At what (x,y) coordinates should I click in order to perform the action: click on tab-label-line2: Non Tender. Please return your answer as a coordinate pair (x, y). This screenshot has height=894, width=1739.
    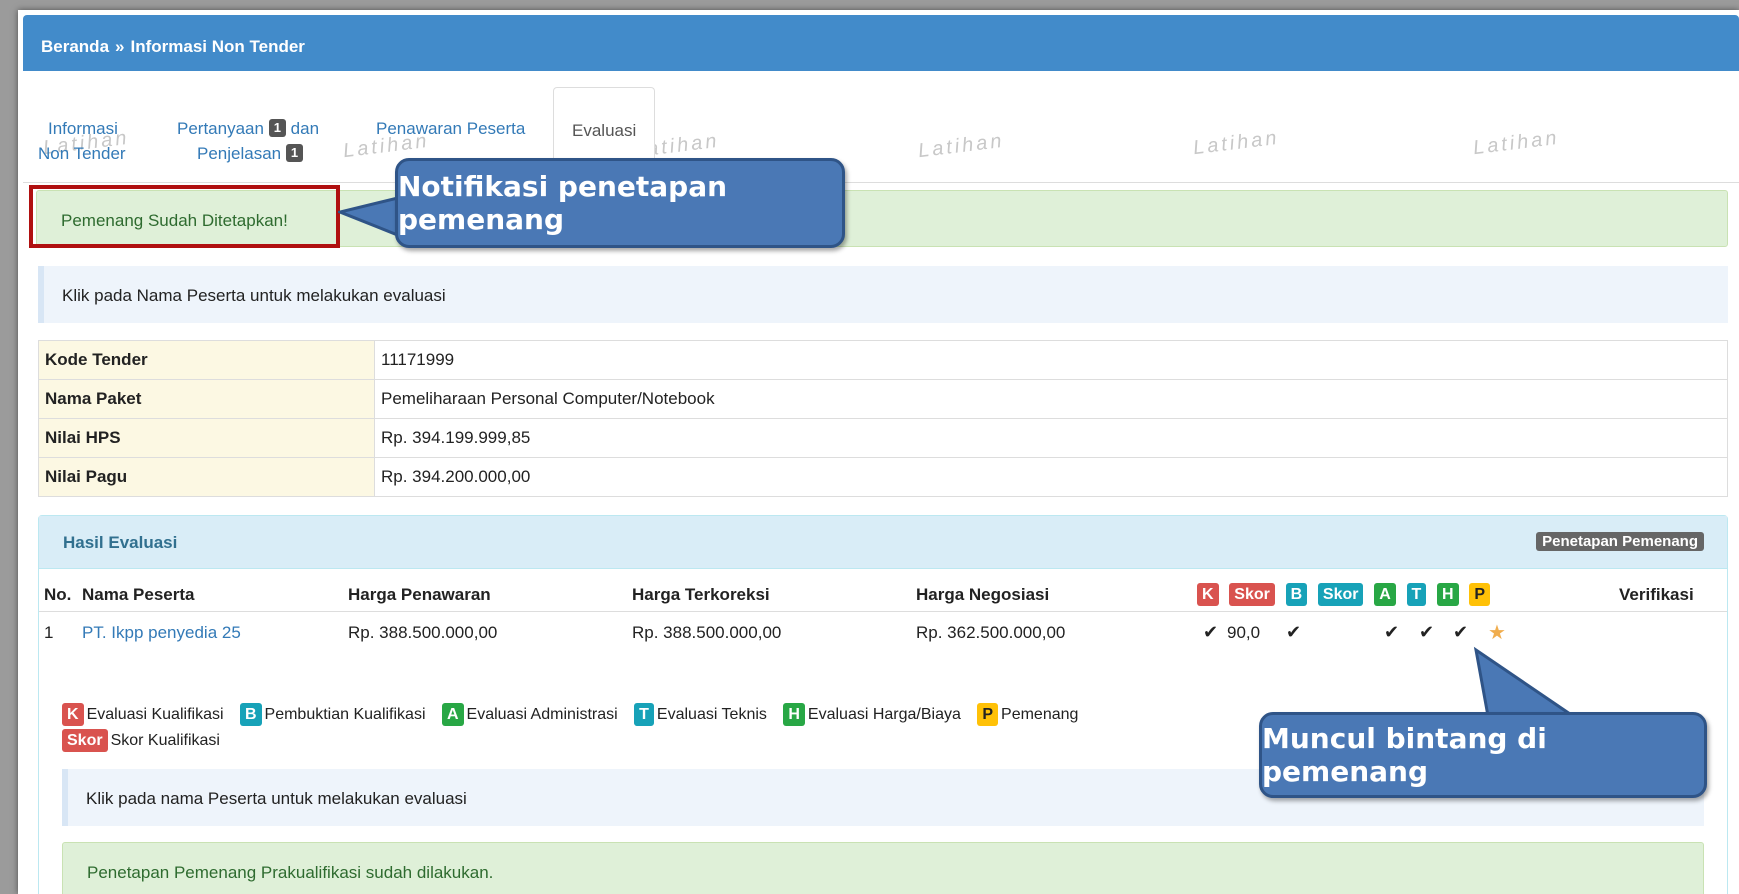
    Looking at the image, I should click on (82, 153).